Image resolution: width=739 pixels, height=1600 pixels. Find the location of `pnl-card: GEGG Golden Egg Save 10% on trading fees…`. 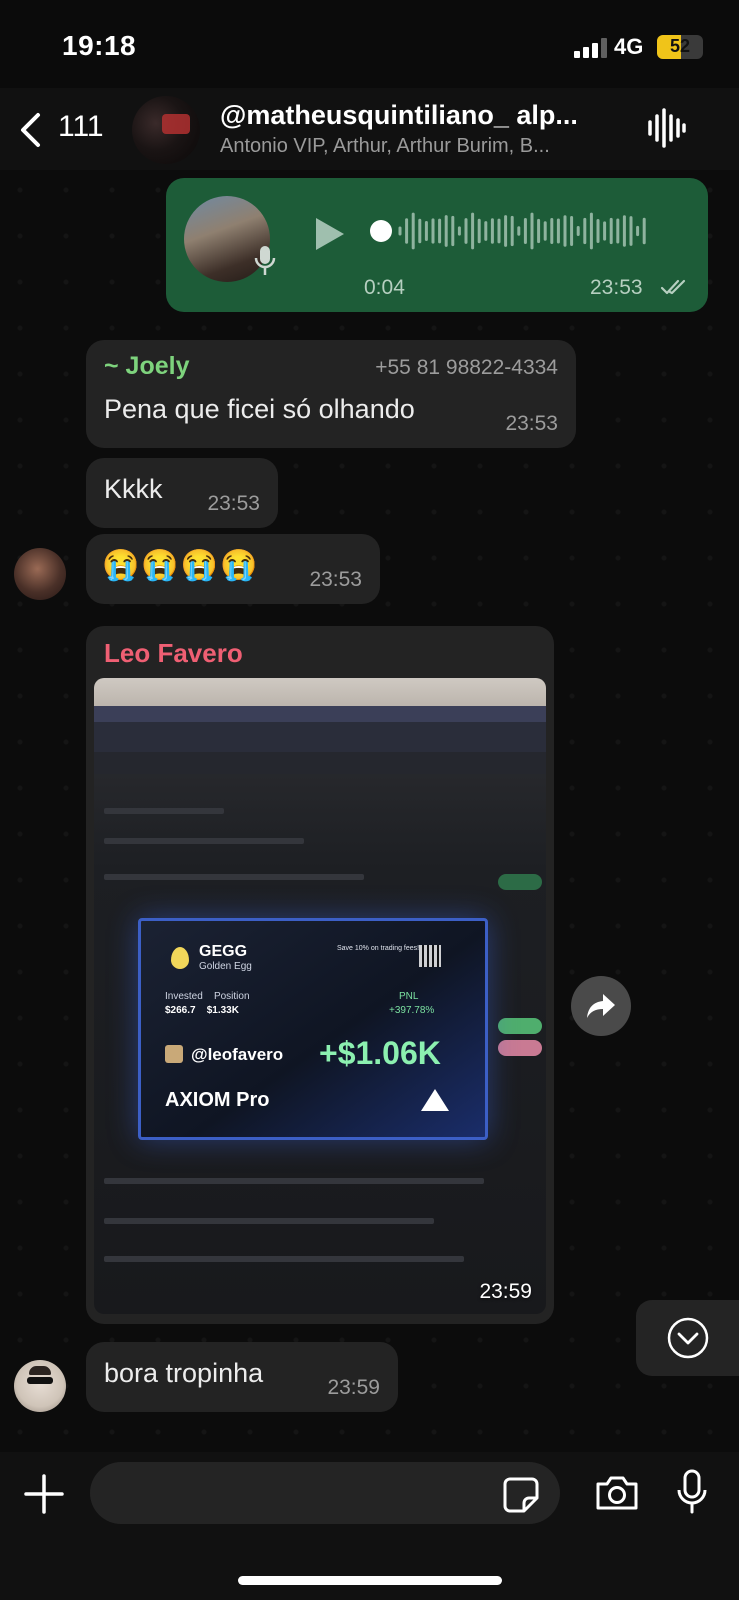

pnl-card: GEGG Golden Egg Save 10% on trading fees… is located at coordinates (313, 1029).